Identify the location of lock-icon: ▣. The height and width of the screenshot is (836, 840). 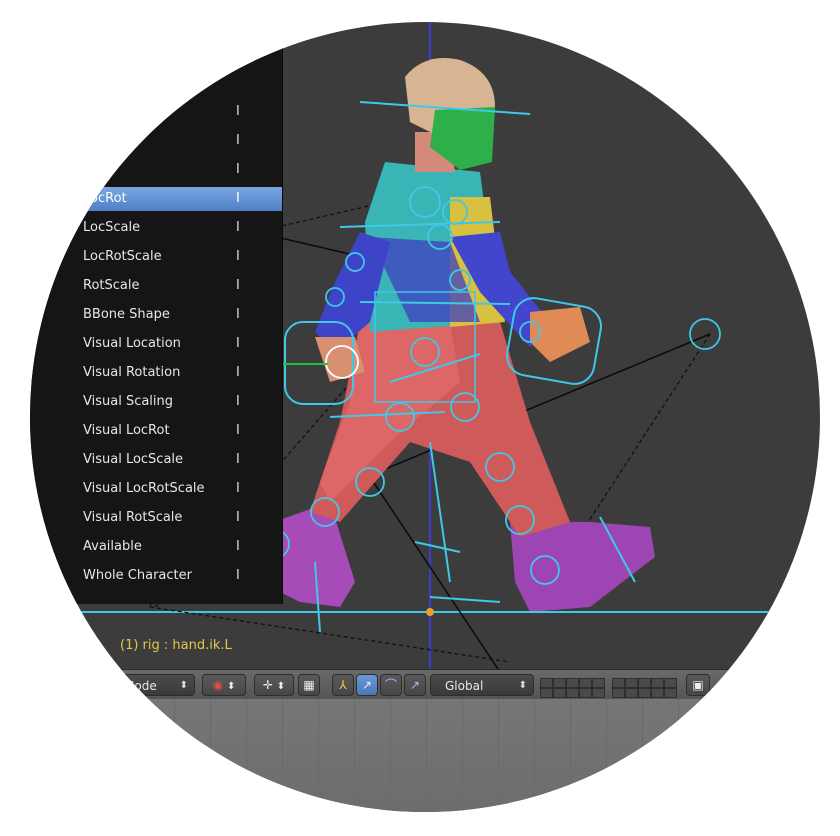
(698, 685).